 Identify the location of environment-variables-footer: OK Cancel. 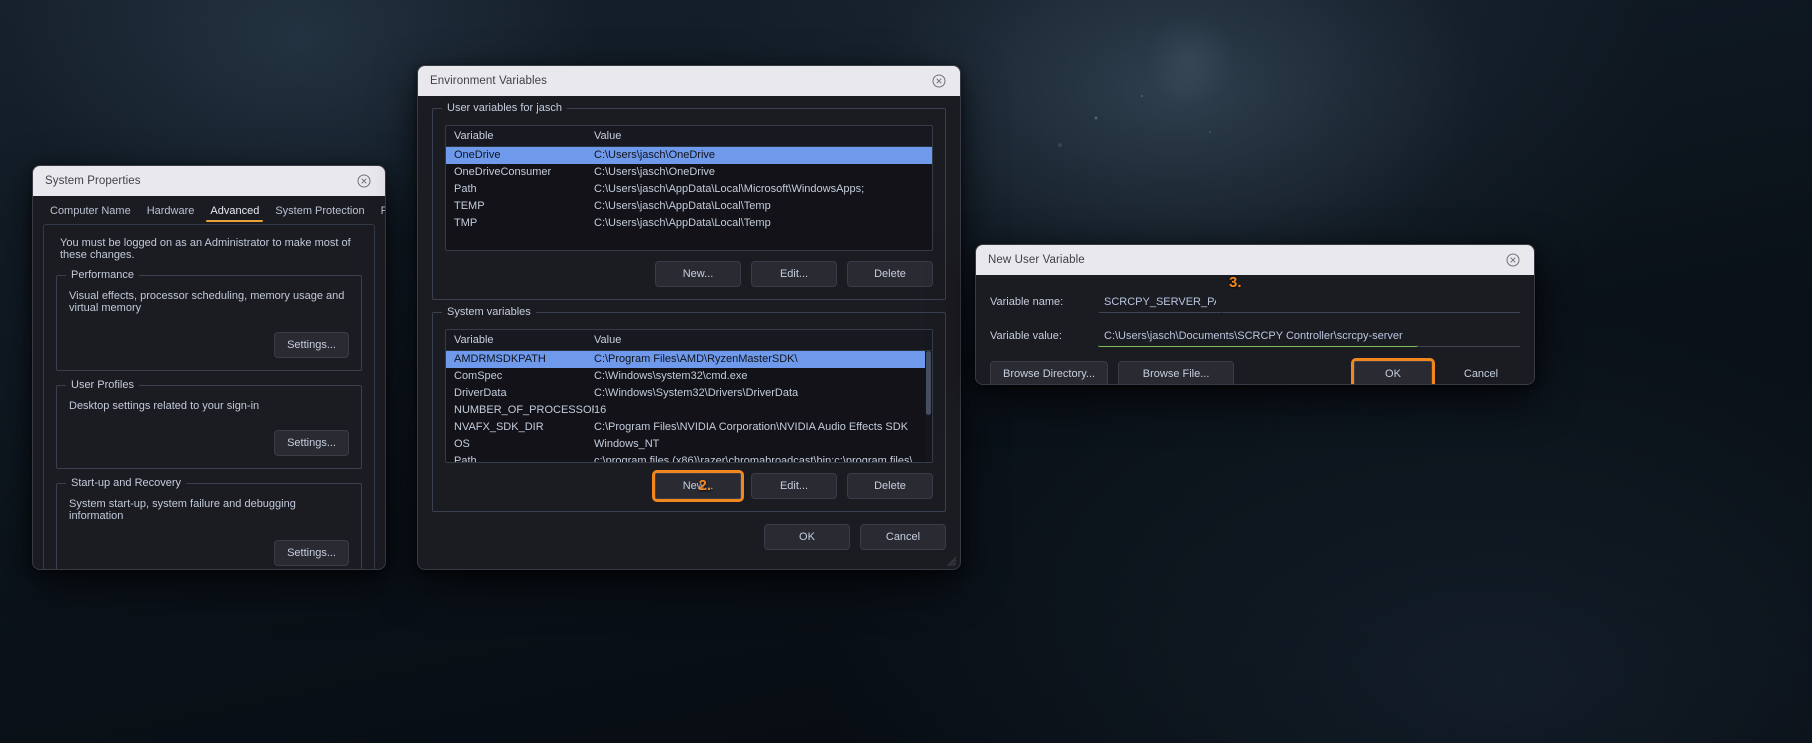
(689, 539).